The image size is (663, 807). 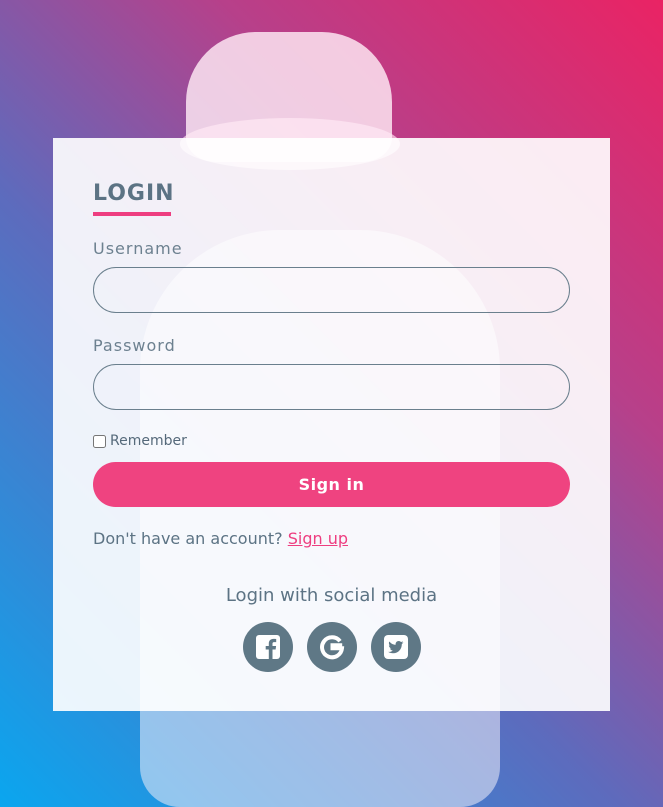 I want to click on twitter-button, so click(x=396, y=647).